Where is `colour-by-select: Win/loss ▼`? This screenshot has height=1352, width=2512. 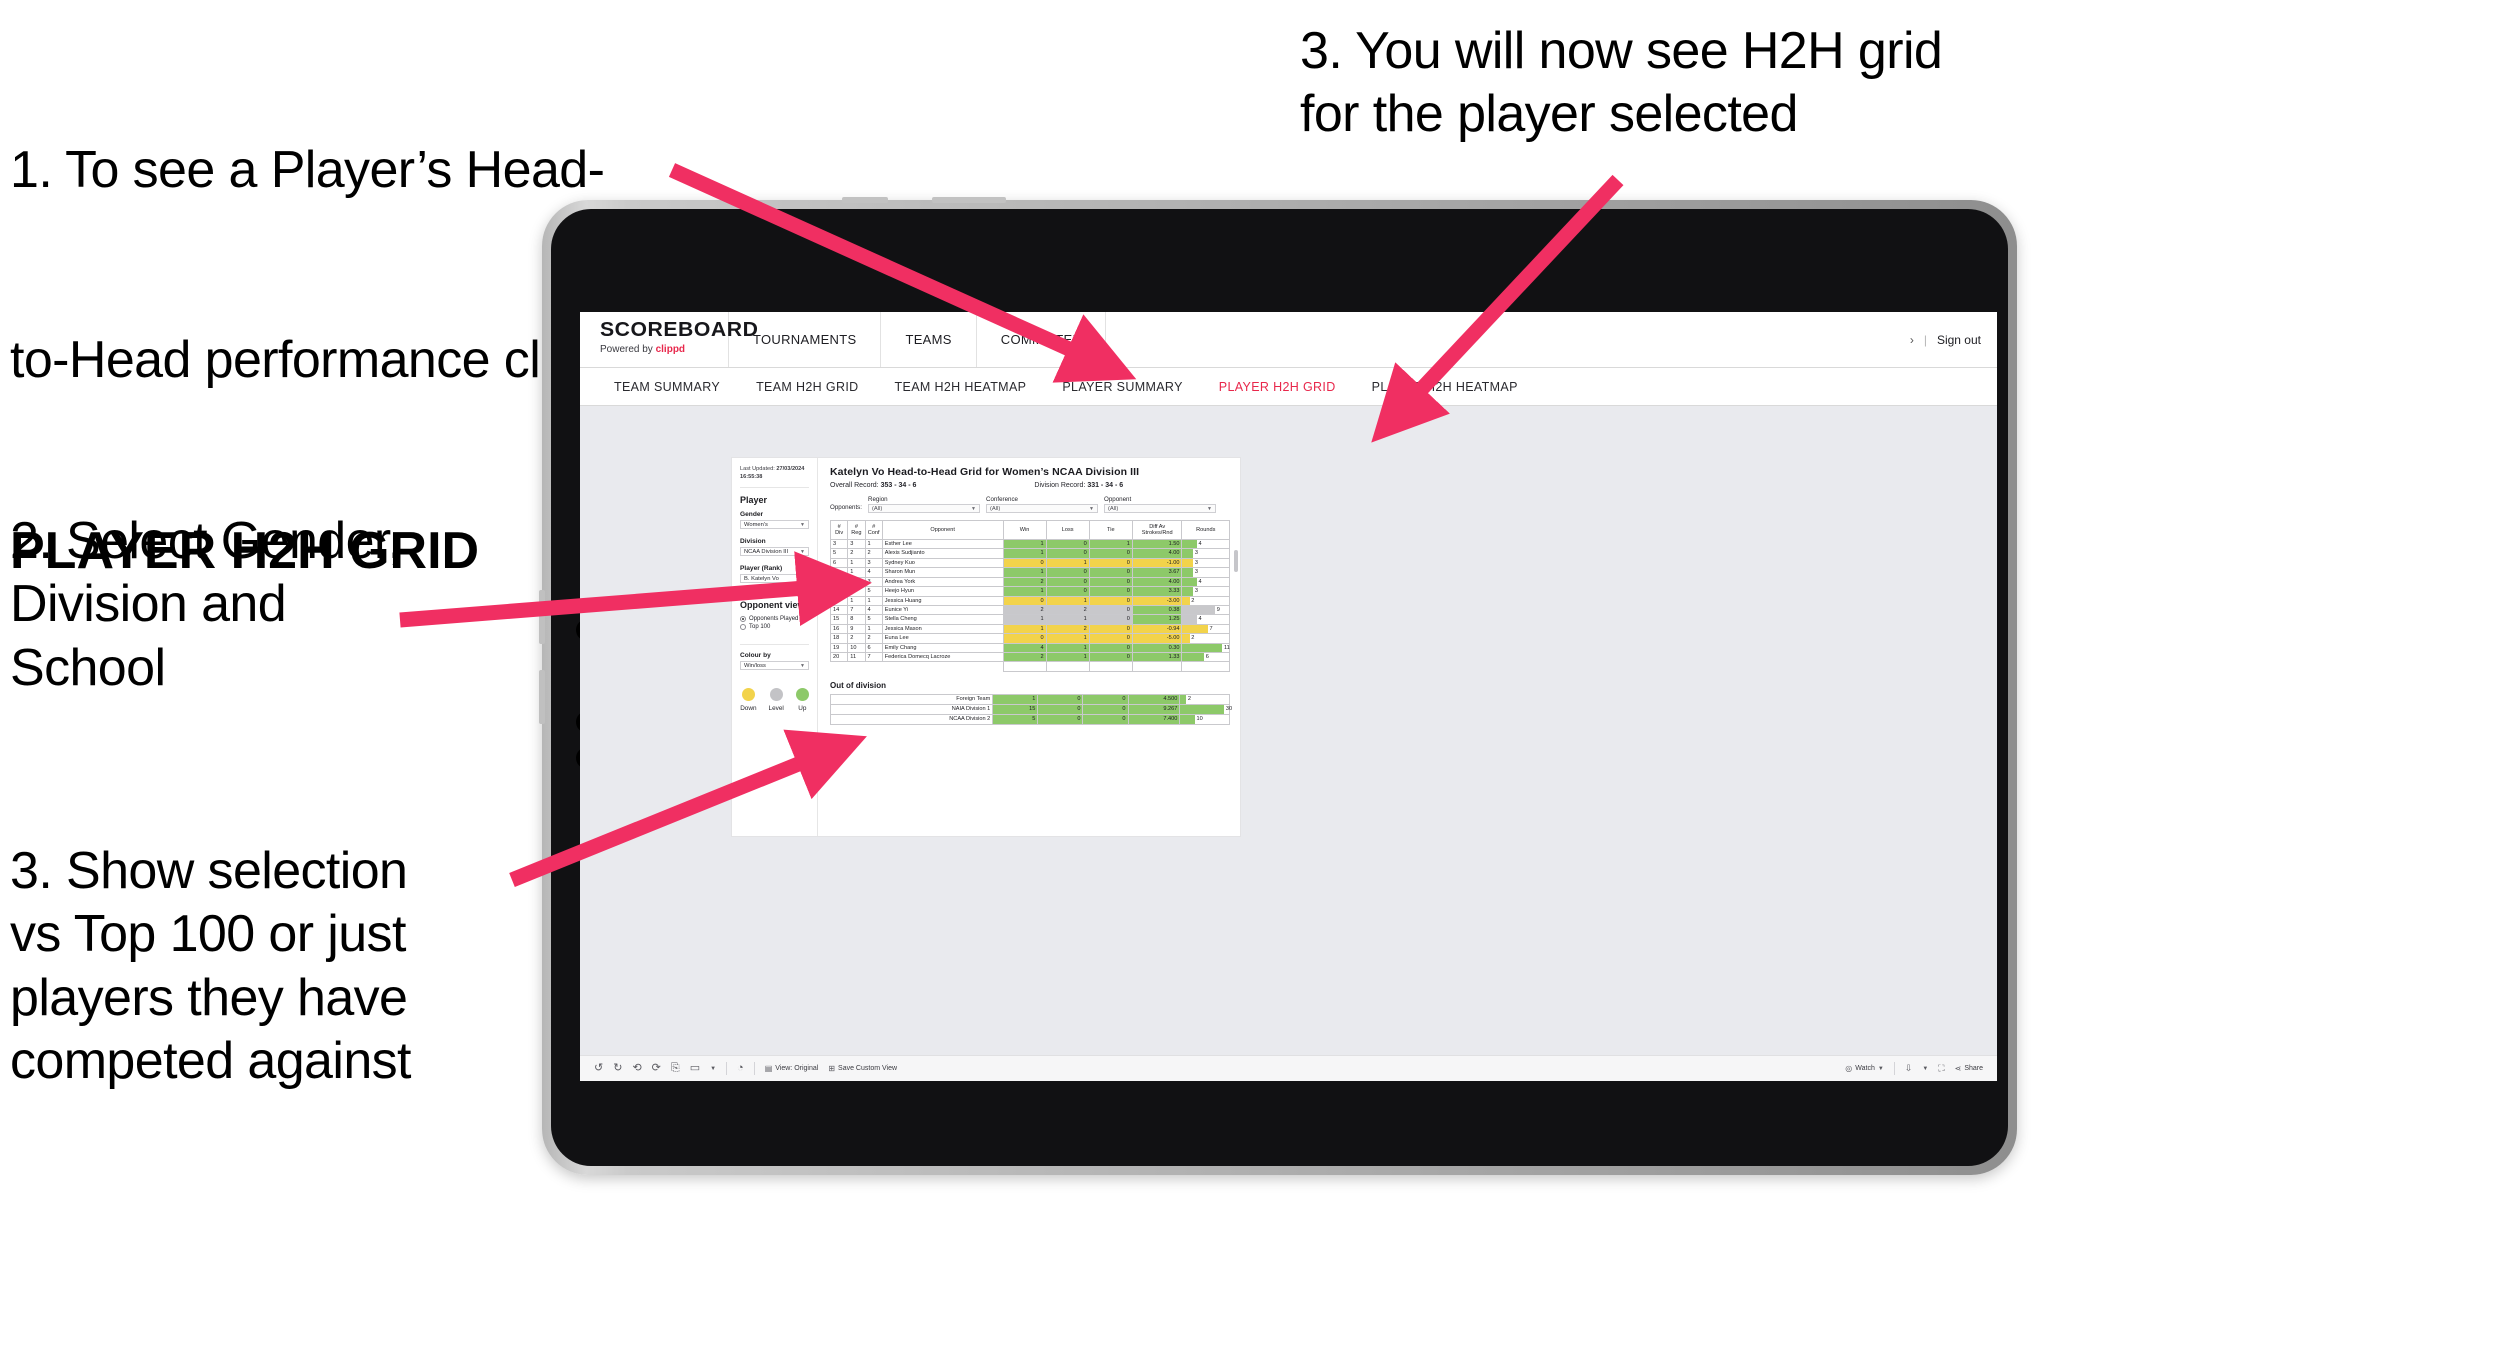
colour-by-select: Win/loss ▼ is located at coordinates (774, 666).